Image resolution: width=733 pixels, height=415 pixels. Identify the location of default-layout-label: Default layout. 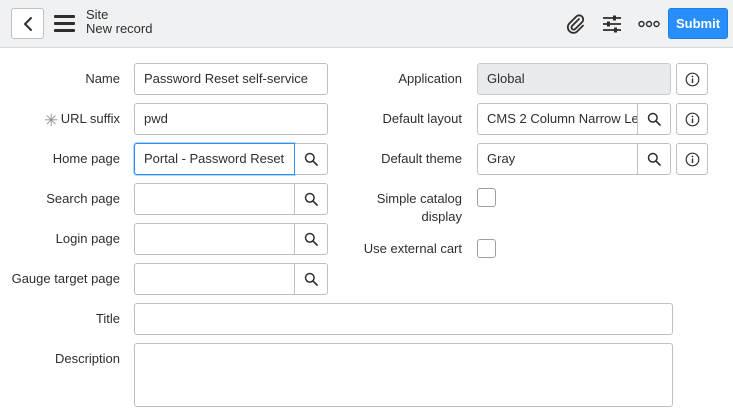
(422, 118).